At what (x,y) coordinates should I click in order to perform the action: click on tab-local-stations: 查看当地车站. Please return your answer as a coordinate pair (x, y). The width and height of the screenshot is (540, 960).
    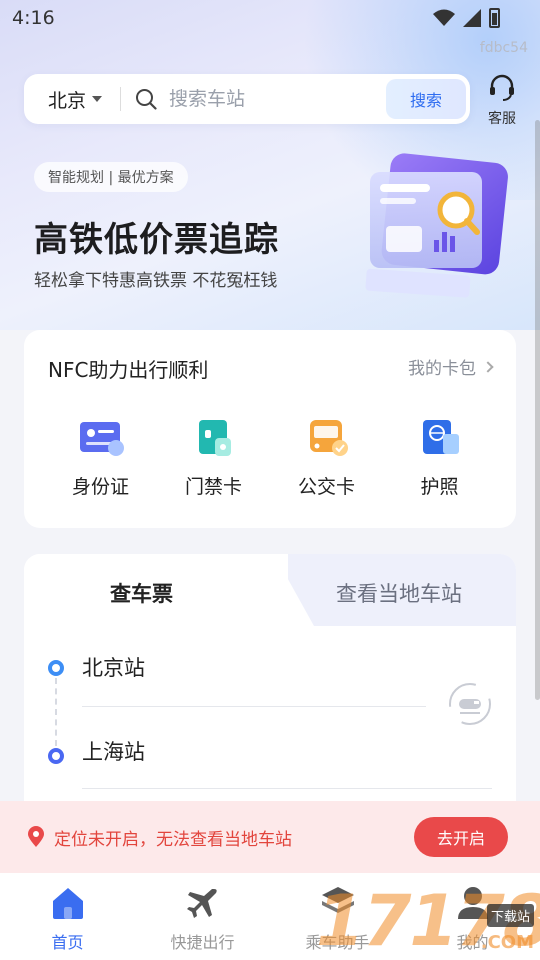
    Looking at the image, I should click on (399, 593).